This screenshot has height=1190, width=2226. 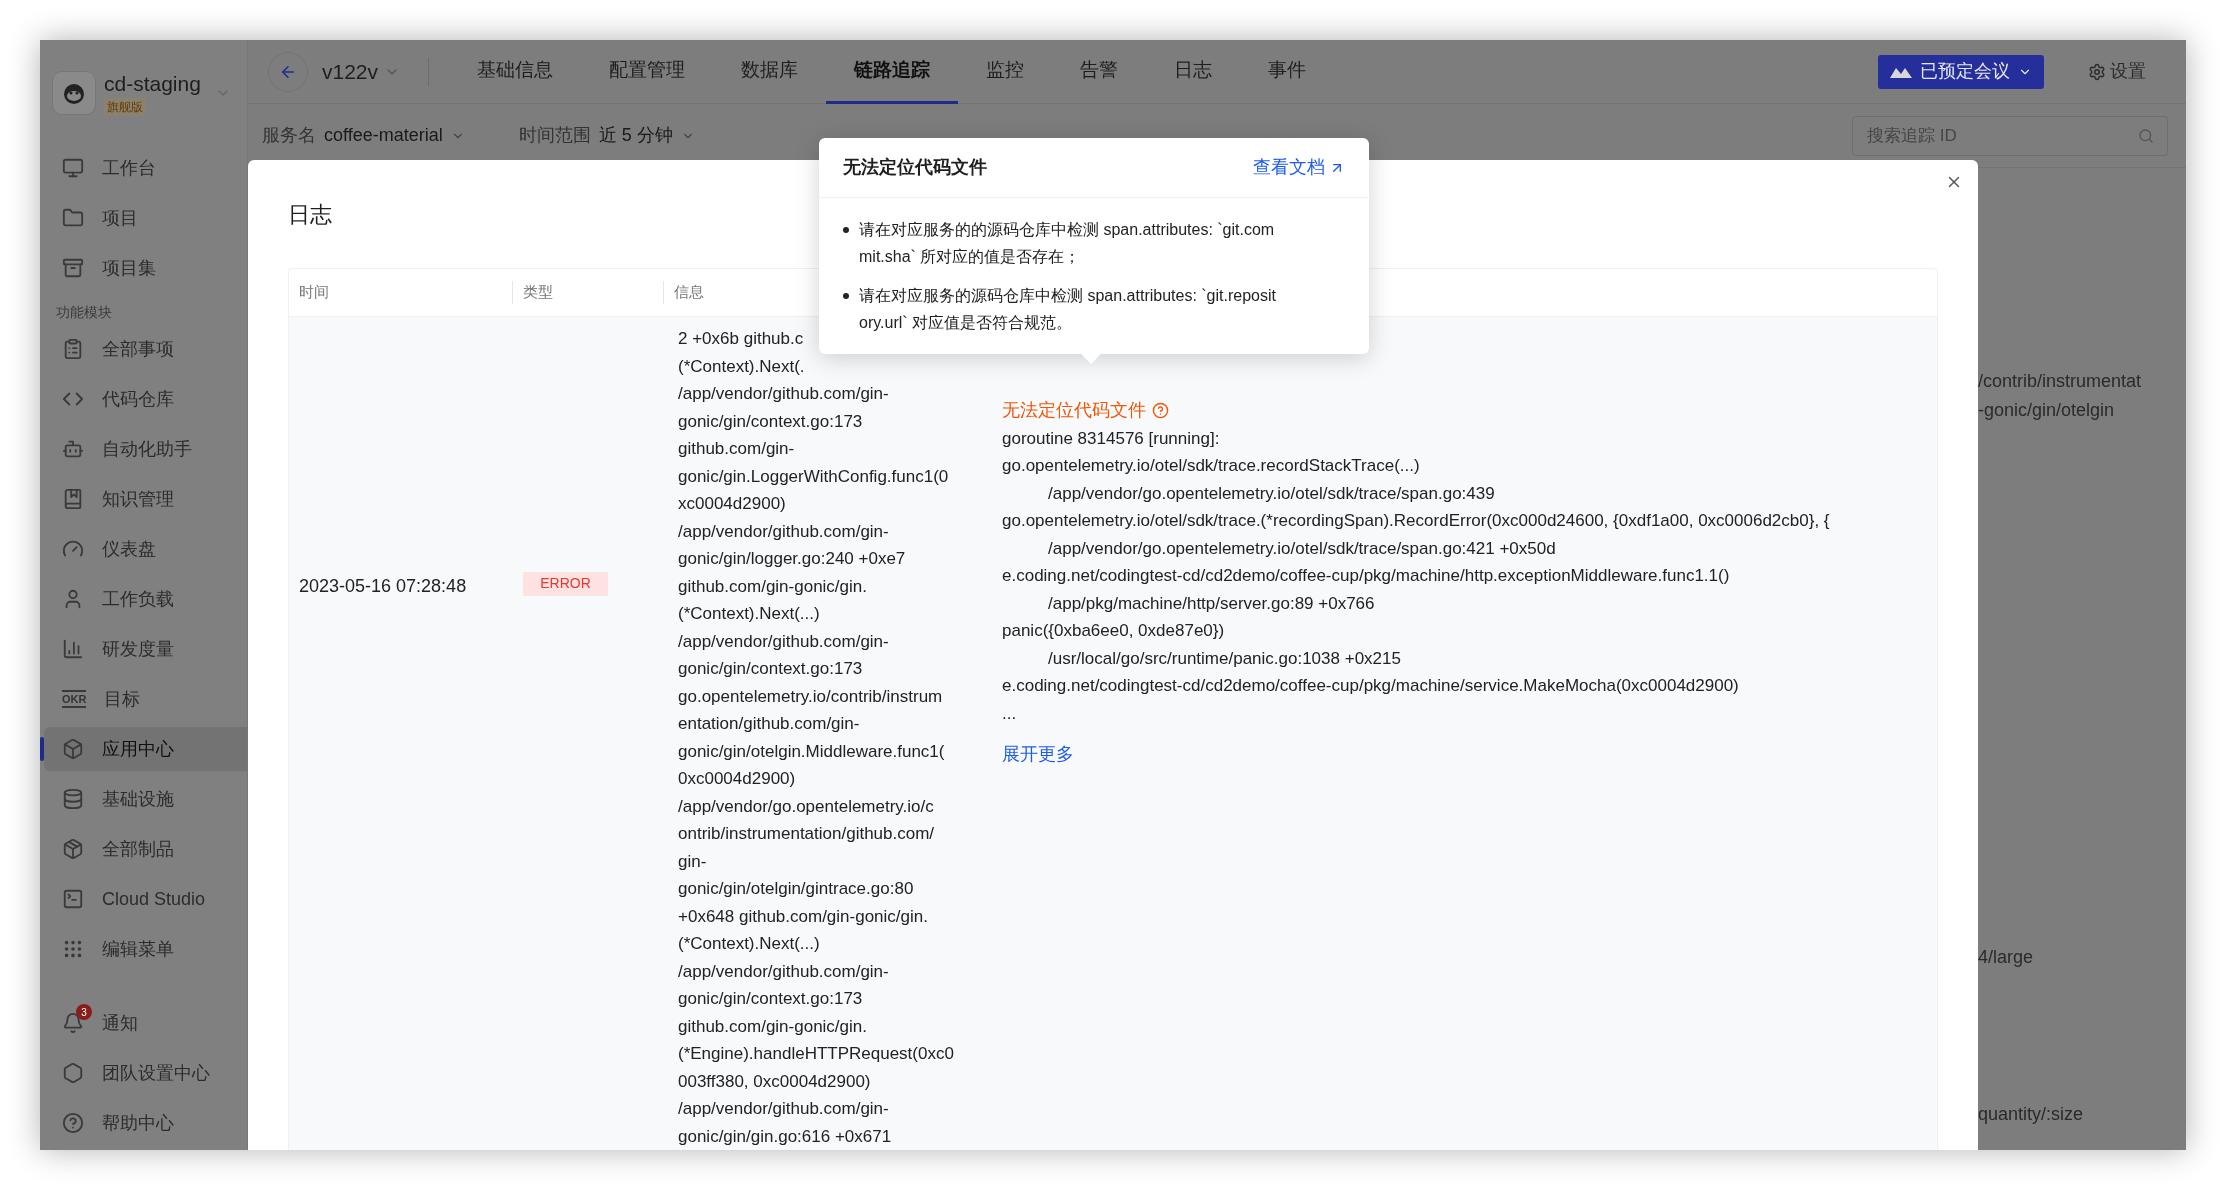 What do you see at coordinates (2146, 135) in the screenshot?
I see `search-icon` at bounding box center [2146, 135].